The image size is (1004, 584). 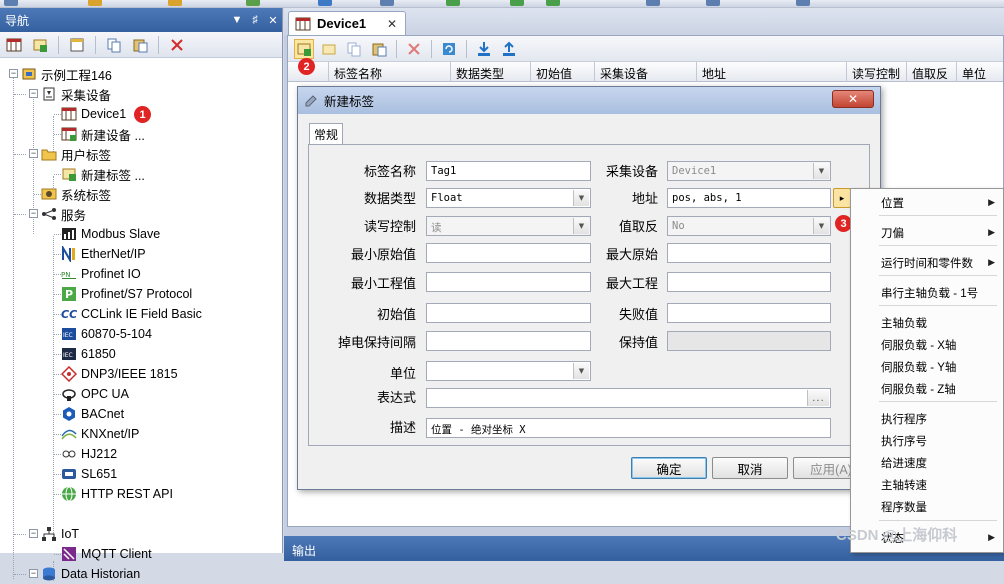 What do you see at coordinates (508, 371) in the screenshot?
I see `unit-select: ▼` at bounding box center [508, 371].